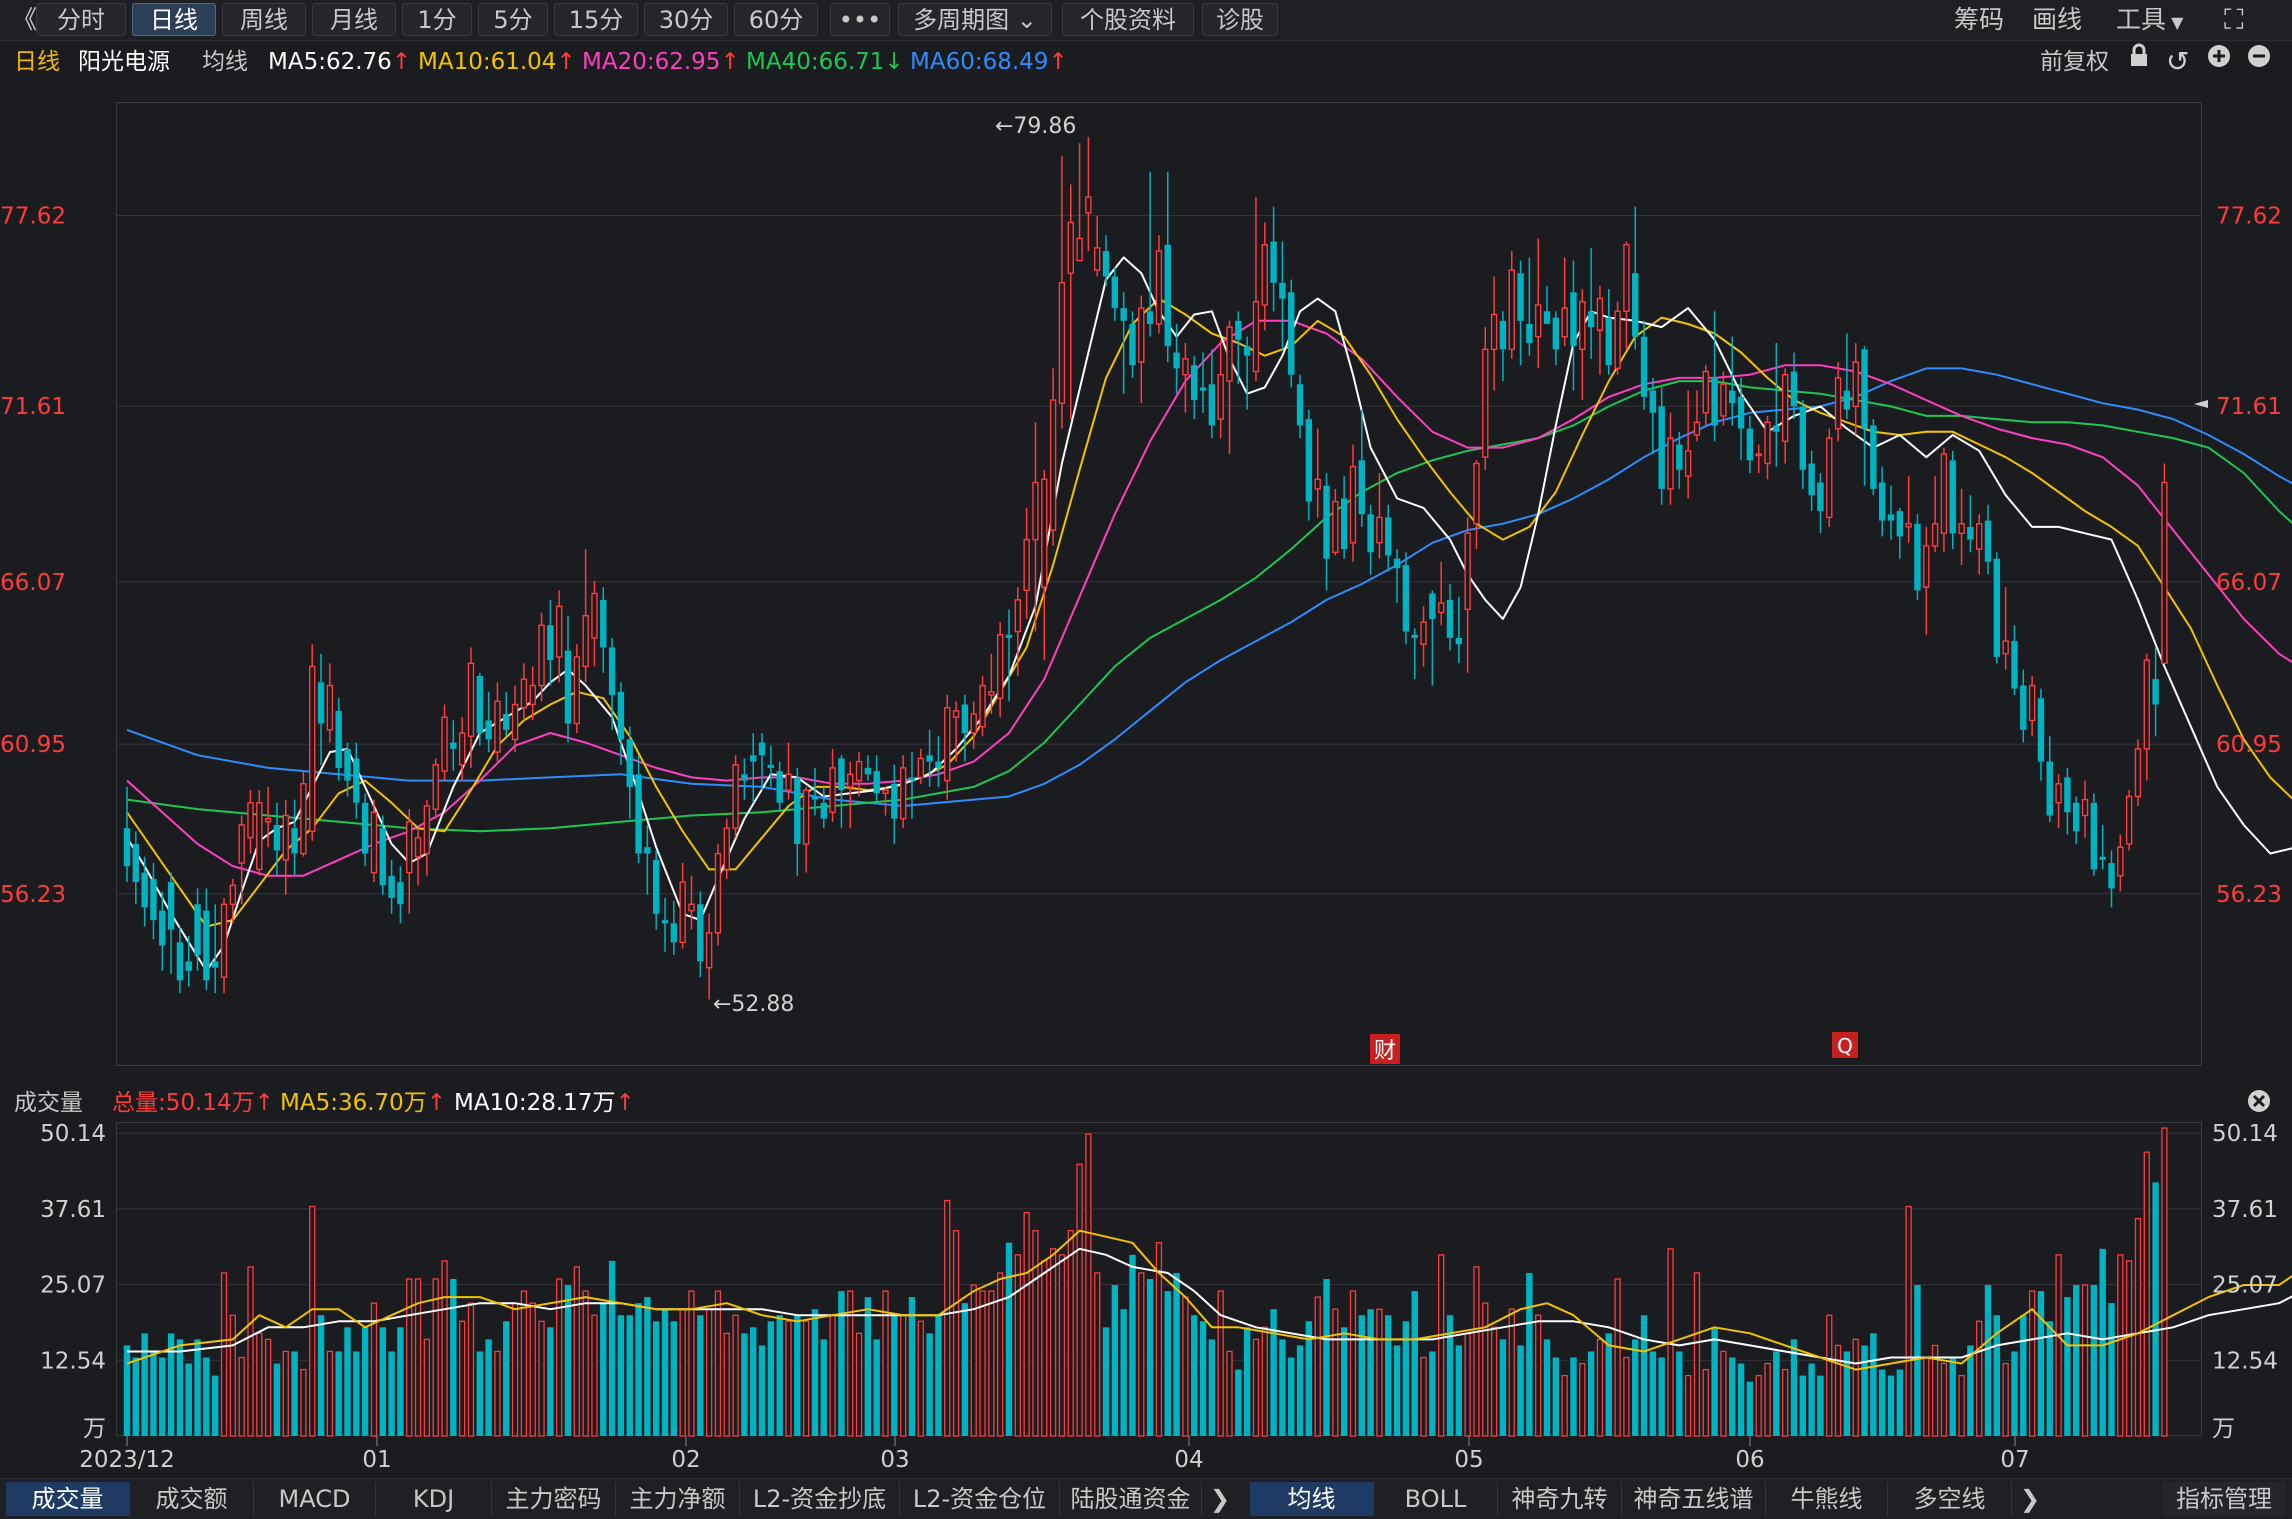 The image size is (2292, 1519). Describe the element at coordinates (820, 1499) in the screenshot. I see `tab-l2-bottom: L2-资金抄底` at that location.